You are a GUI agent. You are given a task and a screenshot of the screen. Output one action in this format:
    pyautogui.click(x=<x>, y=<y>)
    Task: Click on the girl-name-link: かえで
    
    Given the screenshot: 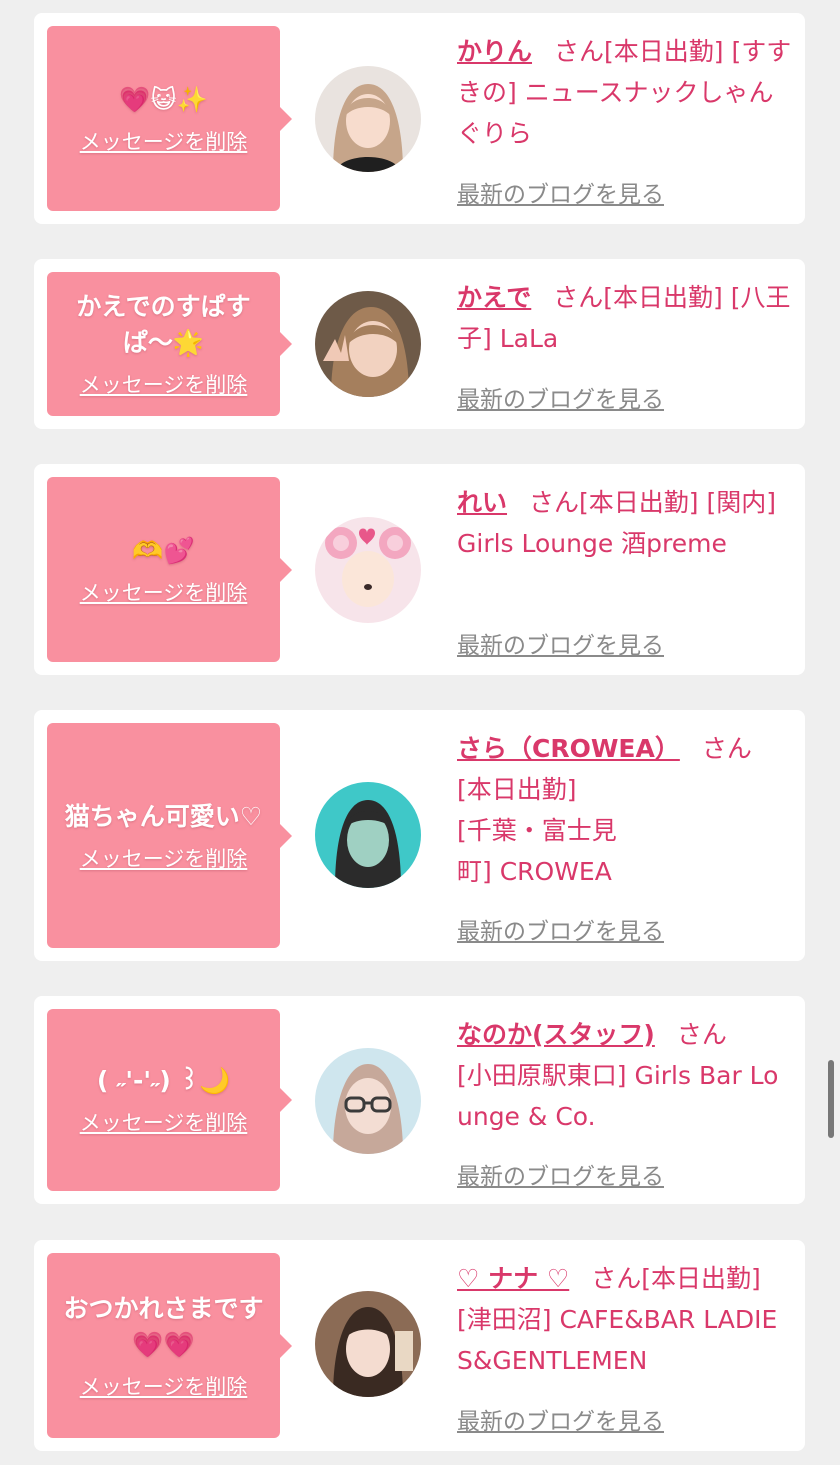 What is the action you would take?
    pyautogui.click(x=494, y=297)
    